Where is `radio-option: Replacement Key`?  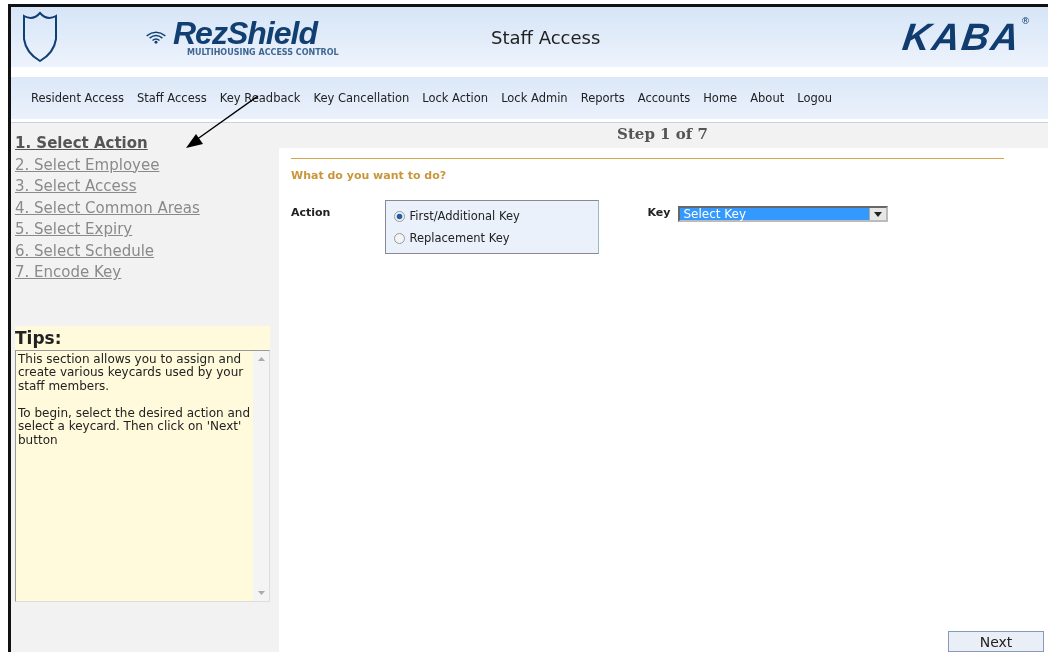 radio-option: Replacement Key is located at coordinates (496, 238).